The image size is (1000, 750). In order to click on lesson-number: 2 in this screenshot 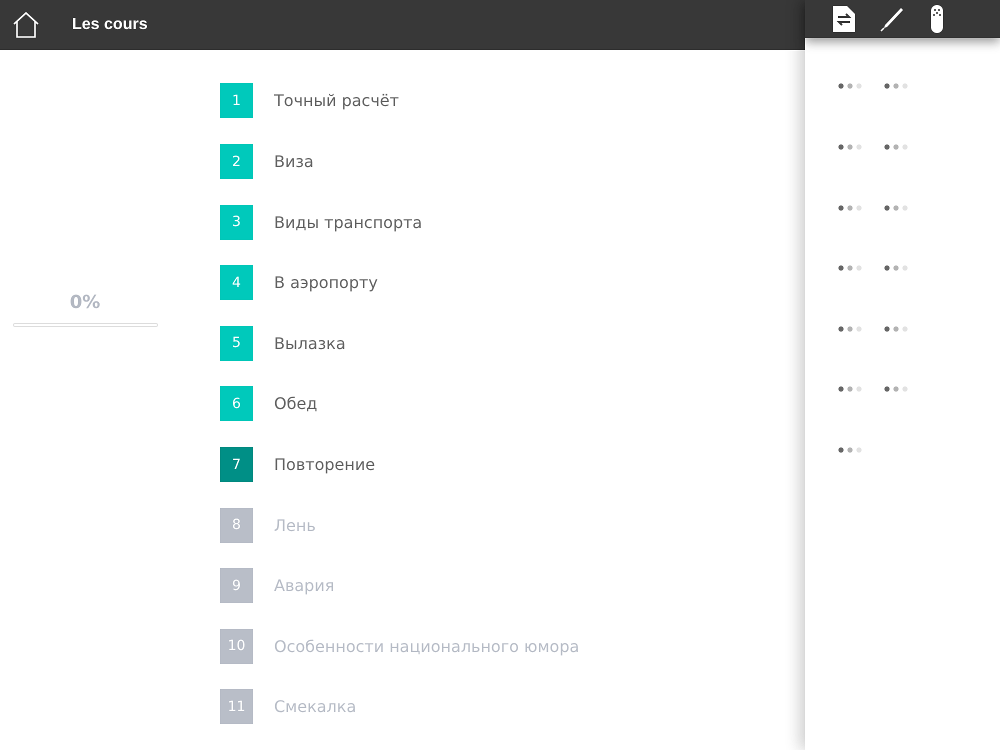, I will do `click(236, 162)`.